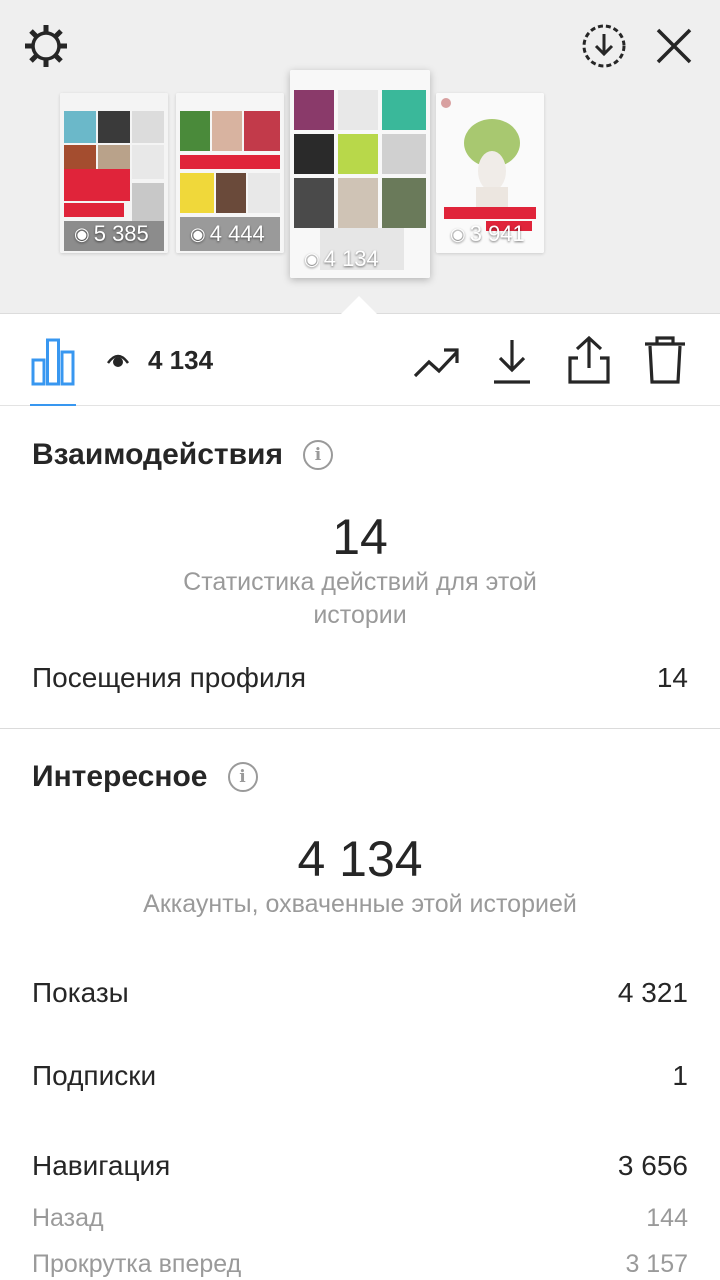  Describe the element at coordinates (360, 1076) in the screenshot. I see `stat-row-follows: Подписки 1` at that location.